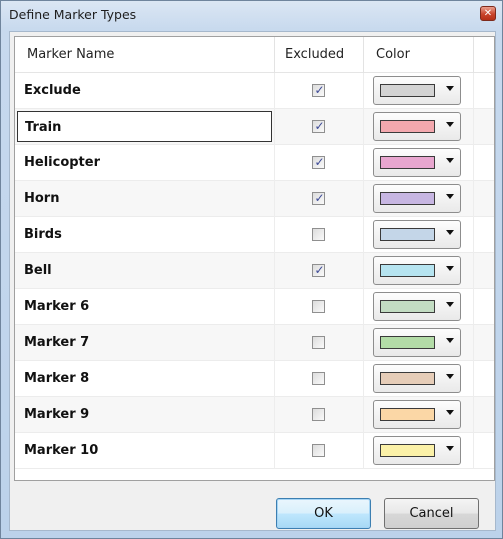 Image resolution: width=503 pixels, height=539 pixels. What do you see at coordinates (144, 414) in the screenshot?
I see `marker-name-cell: Marker 9` at bounding box center [144, 414].